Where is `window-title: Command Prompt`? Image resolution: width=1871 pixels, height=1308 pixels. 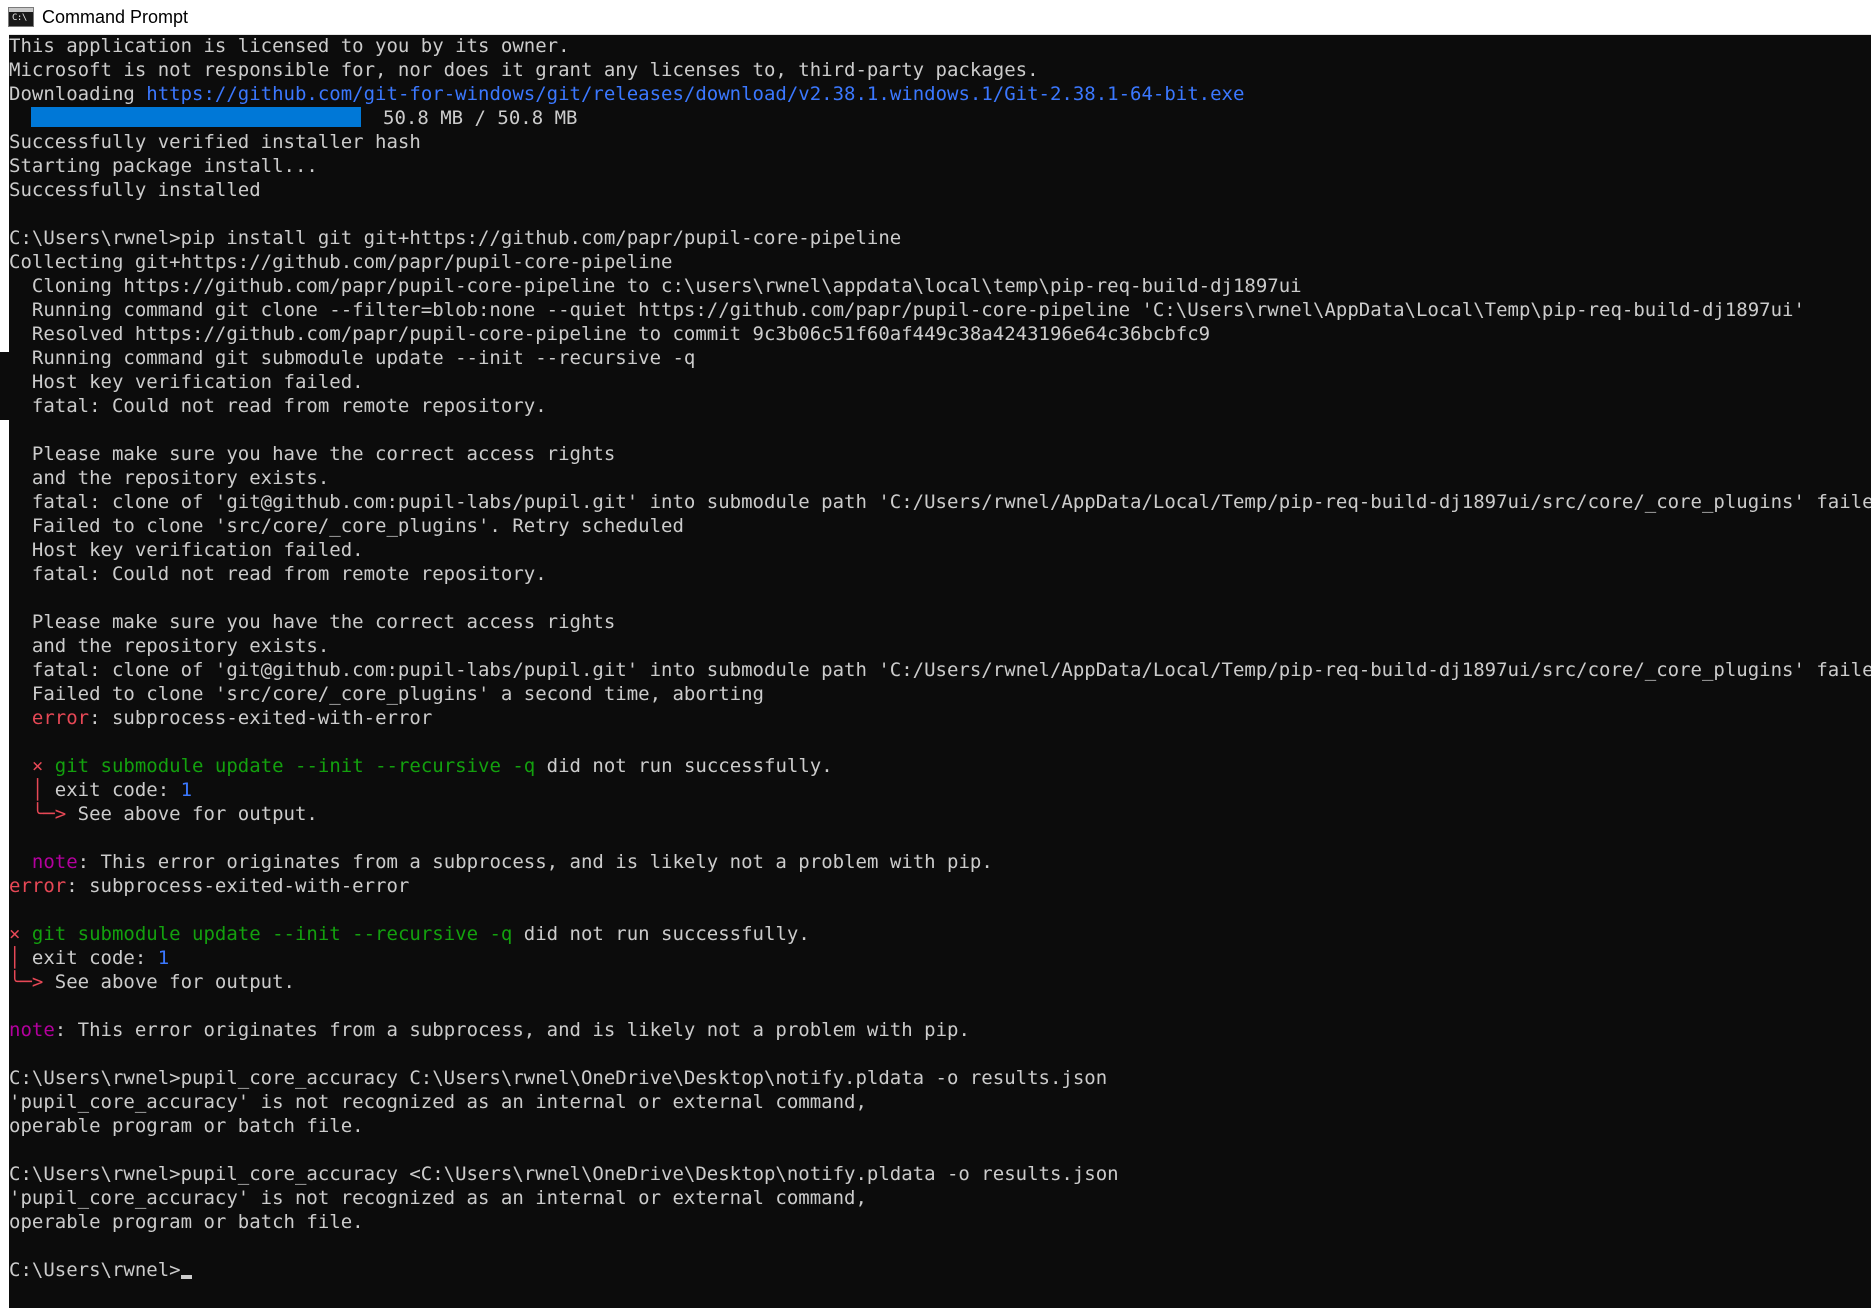
window-title: Command Prompt is located at coordinates (115, 16).